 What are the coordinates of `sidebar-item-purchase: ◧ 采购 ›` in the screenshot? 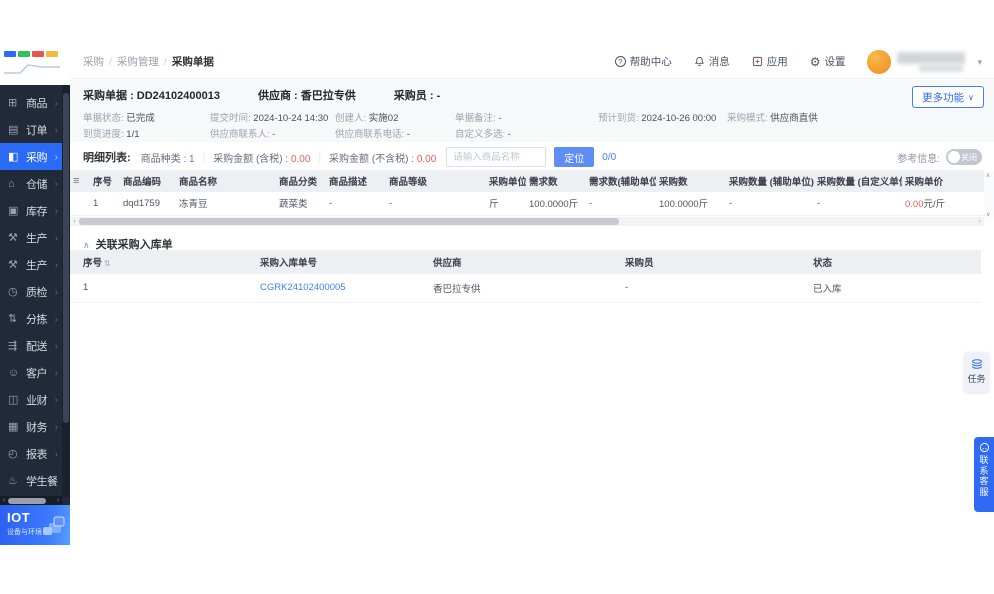 It's located at (35, 156).